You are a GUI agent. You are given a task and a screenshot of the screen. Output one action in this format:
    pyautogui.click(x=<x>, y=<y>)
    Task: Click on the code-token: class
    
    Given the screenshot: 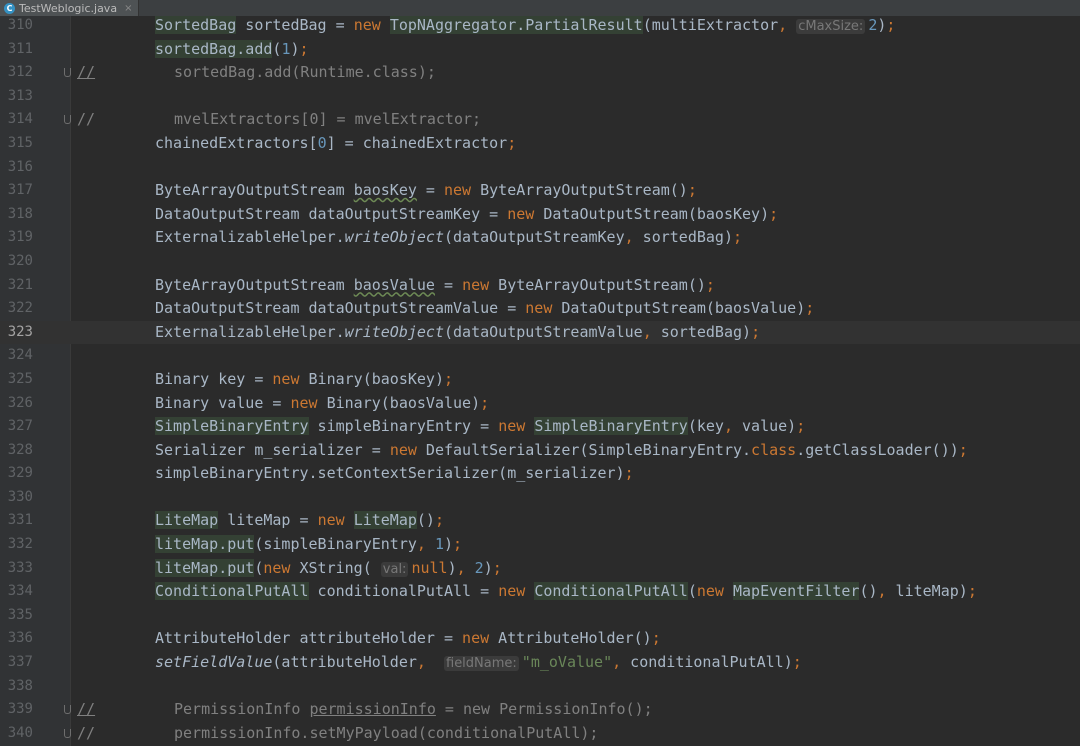 What is the action you would take?
    pyautogui.click(x=774, y=449)
    